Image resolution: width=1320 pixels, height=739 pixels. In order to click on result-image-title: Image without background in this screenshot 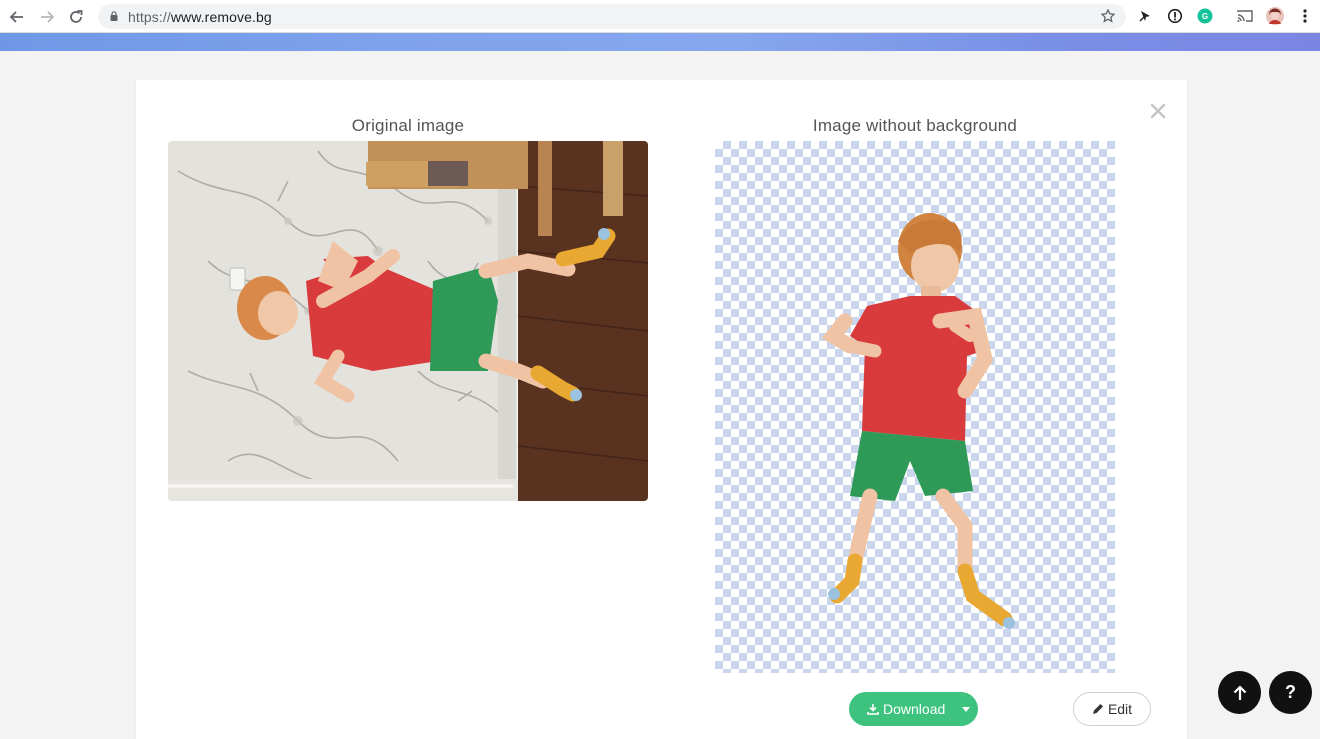, I will do `click(915, 125)`.